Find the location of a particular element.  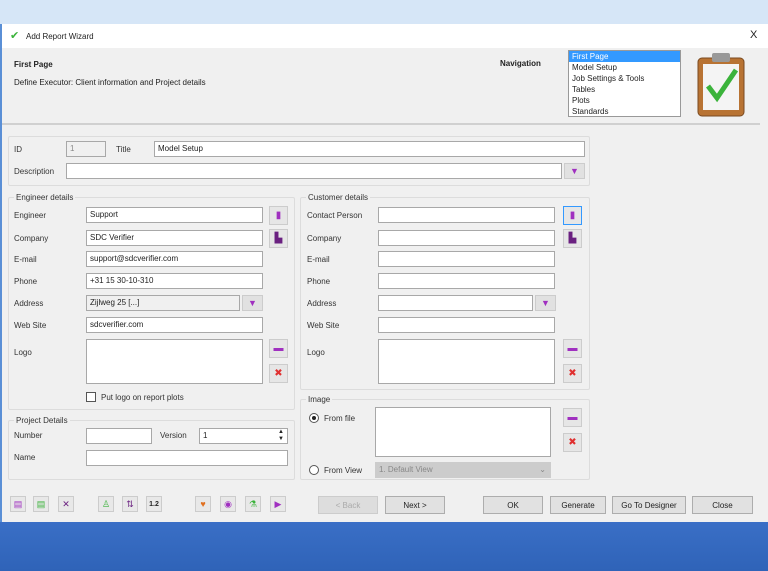

select-customer-company-button: ▙ is located at coordinates (572, 238).